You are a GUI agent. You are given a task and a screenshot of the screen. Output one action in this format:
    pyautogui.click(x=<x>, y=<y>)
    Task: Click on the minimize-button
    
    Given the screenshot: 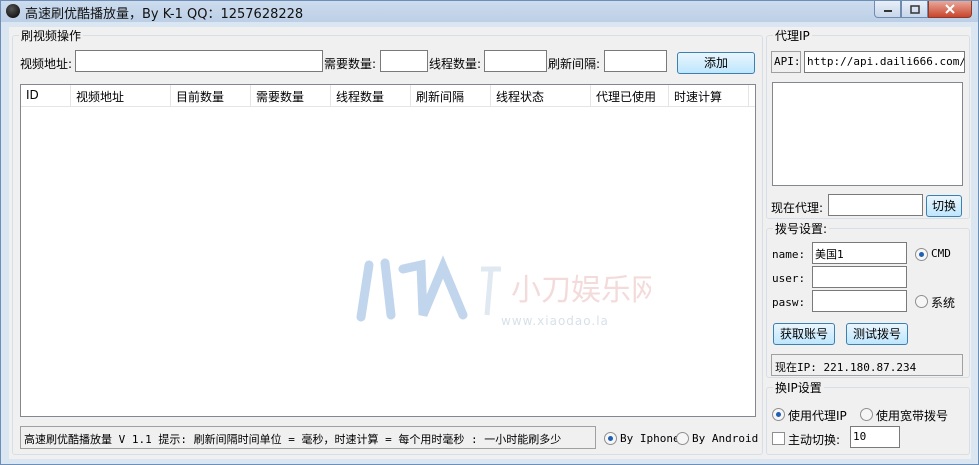 What is the action you would take?
    pyautogui.click(x=887, y=9)
    